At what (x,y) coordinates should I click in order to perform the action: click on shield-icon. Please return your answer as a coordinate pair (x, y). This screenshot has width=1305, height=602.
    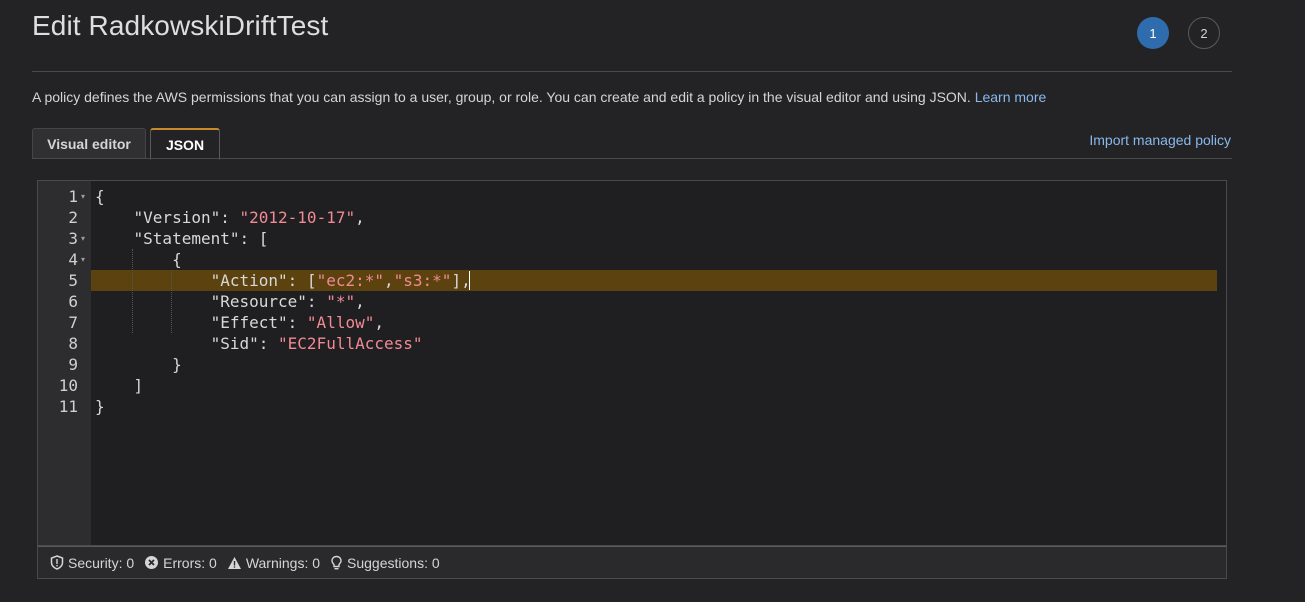
    Looking at the image, I should click on (57, 562).